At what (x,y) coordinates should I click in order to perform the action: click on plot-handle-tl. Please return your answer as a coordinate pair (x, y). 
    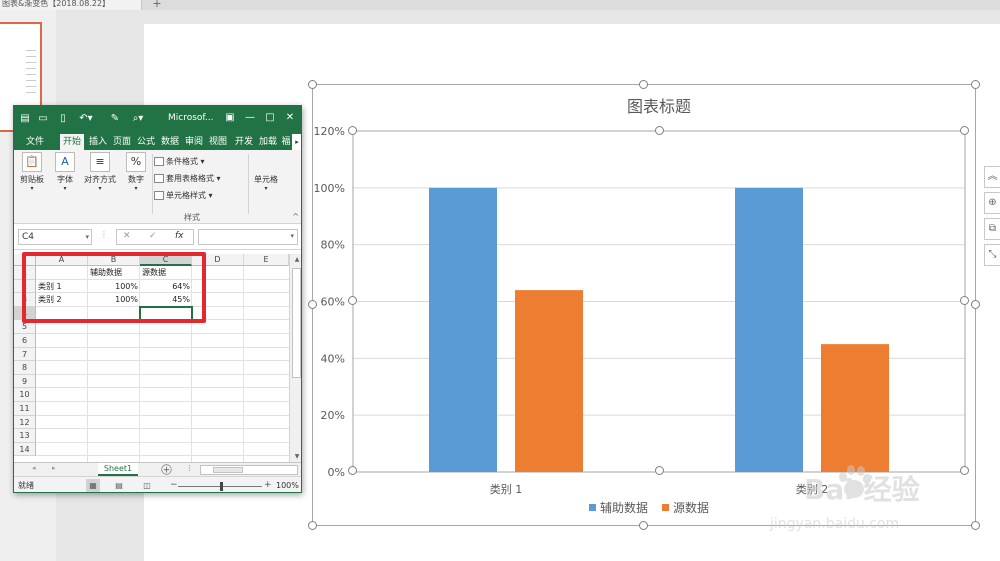
    Looking at the image, I should click on (352, 130).